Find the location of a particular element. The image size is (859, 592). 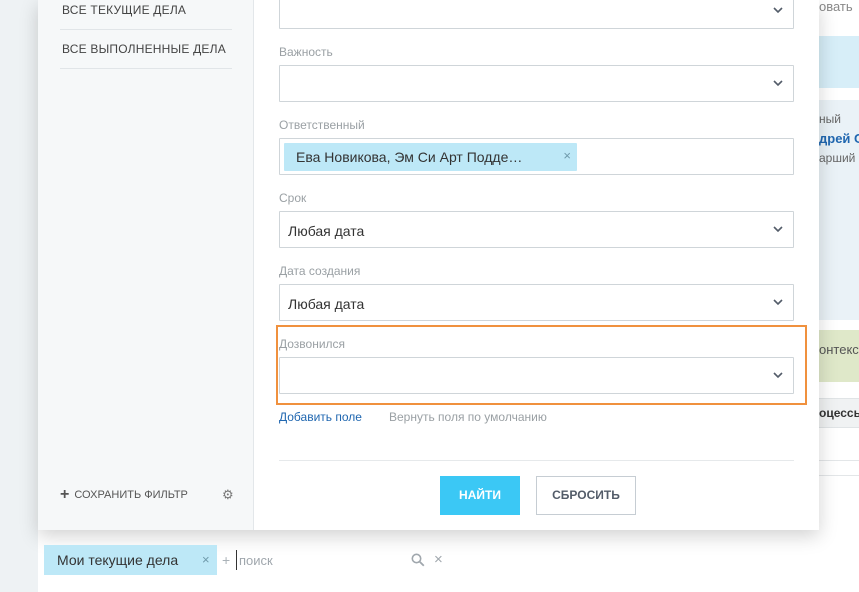

reset-button-label: Сбросить is located at coordinates (586, 495).